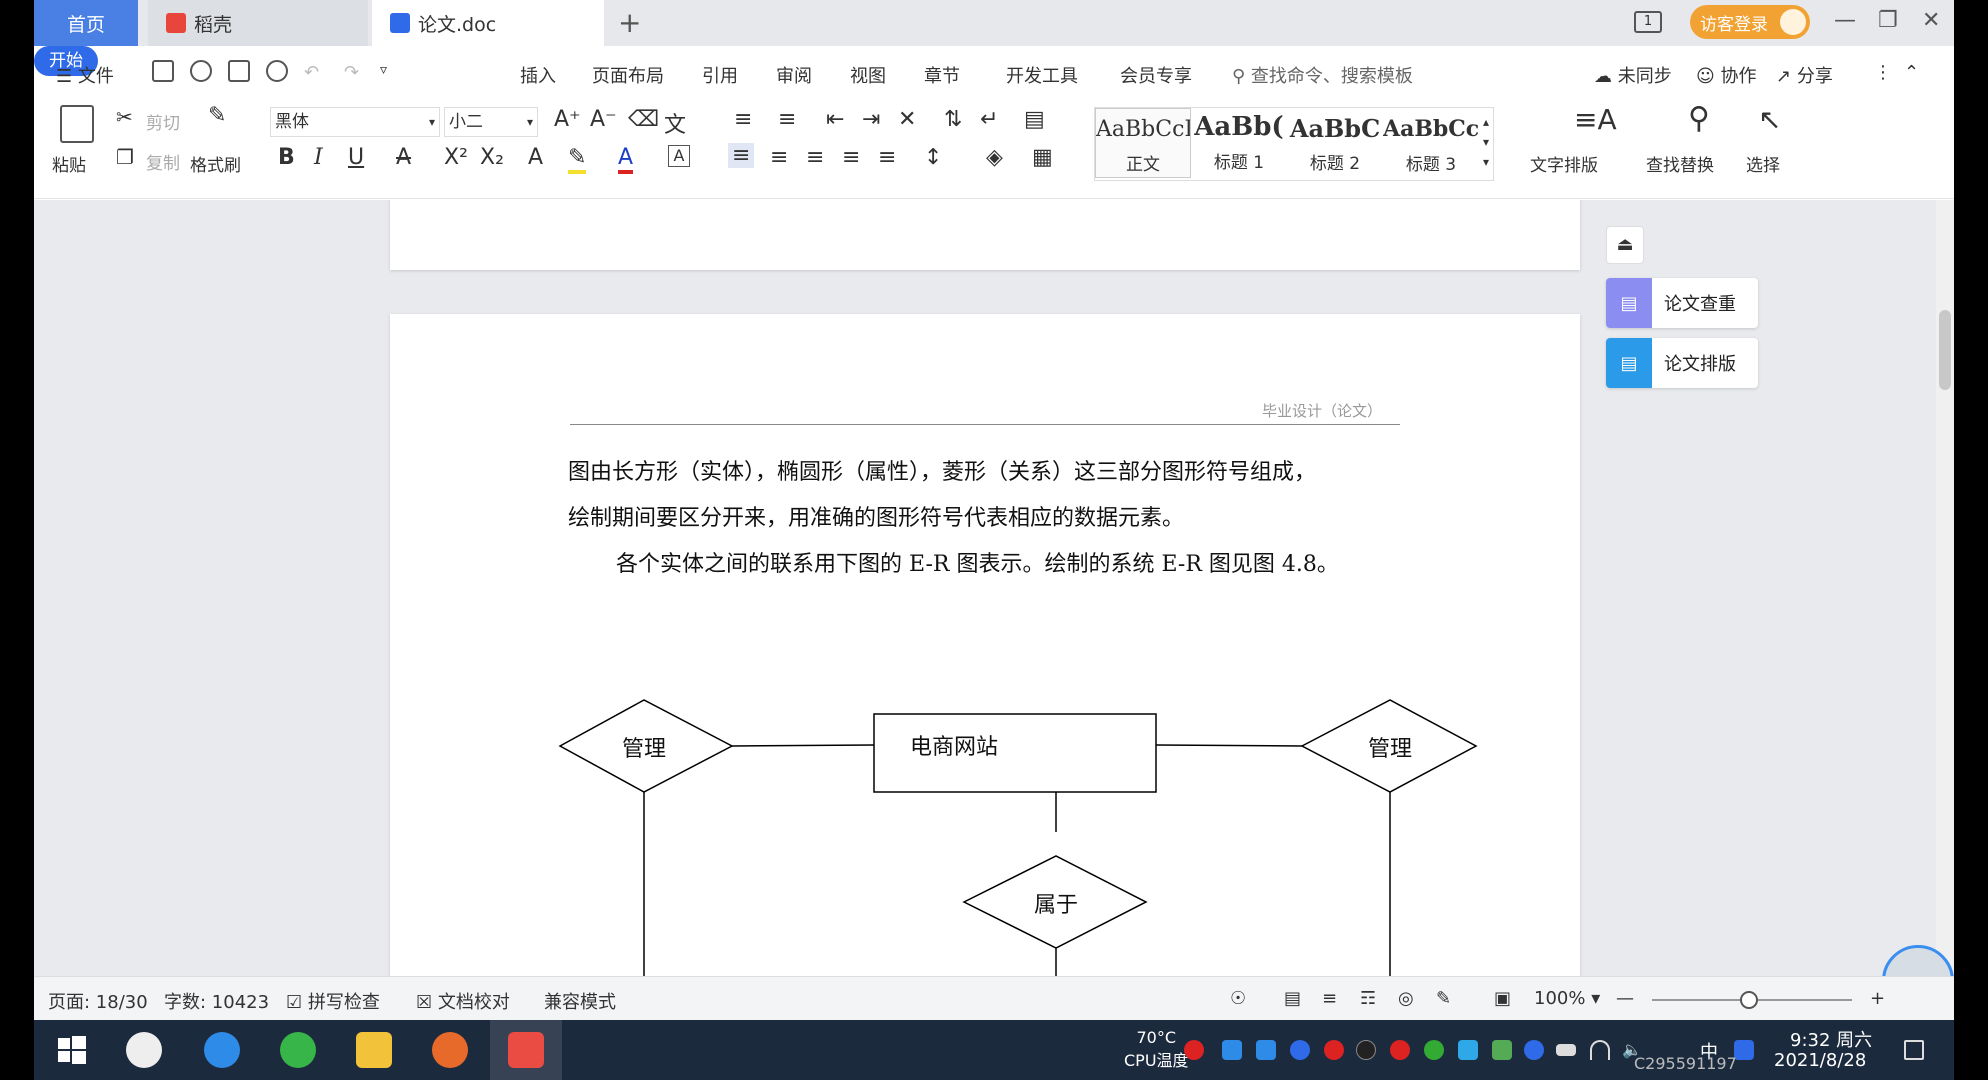 This screenshot has width=1988, height=1080. What do you see at coordinates (1239, 143) in the screenshot?
I see `style-heading-1: AaBb( 标题 1` at bounding box center [1239, 143].